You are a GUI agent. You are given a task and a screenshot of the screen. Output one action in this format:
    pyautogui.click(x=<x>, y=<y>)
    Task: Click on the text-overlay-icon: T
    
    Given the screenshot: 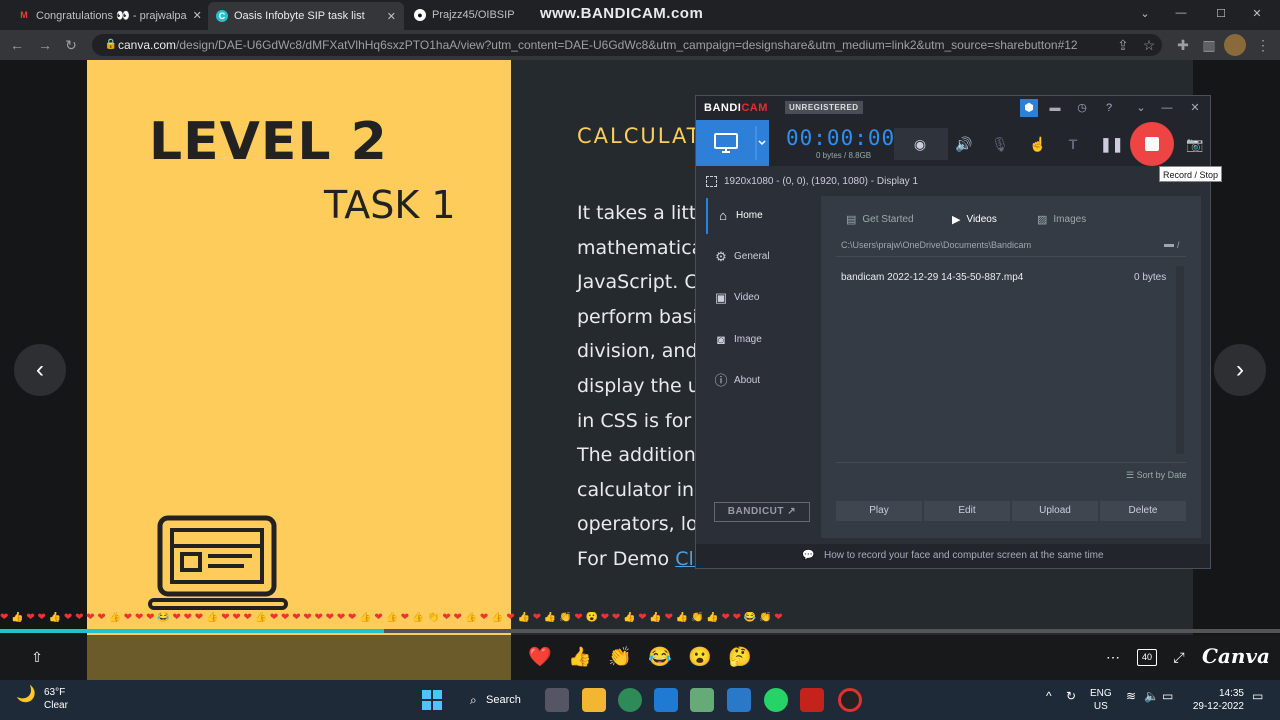 What is the action you would take?
    pyautogui.click(x=1073, y=144)
    